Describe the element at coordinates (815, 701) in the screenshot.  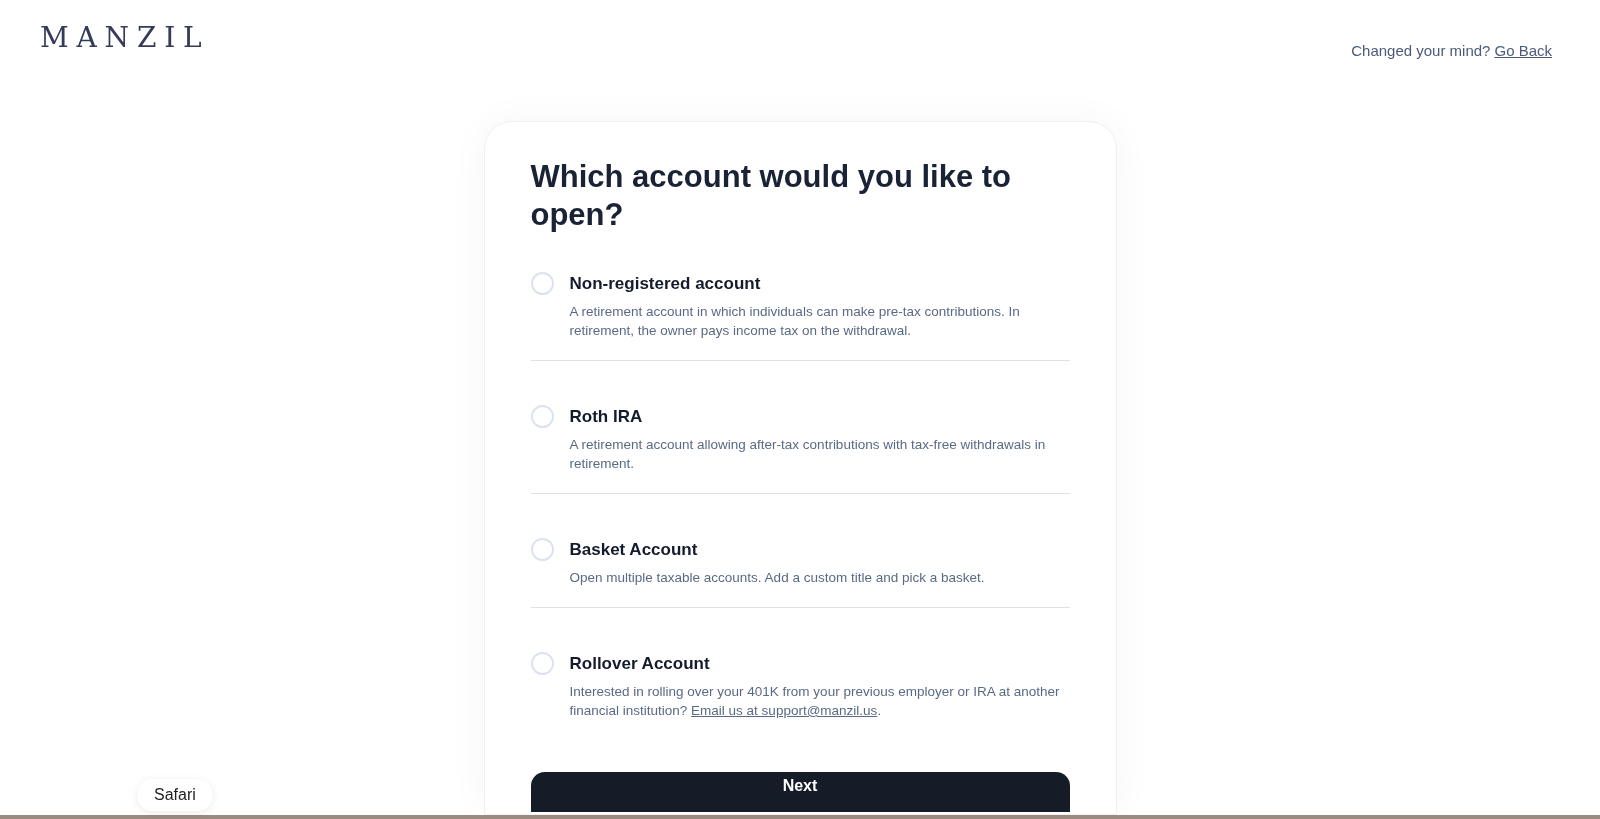
I see `option-description: Interested in rolling over your 401K from your previous employer or IRA at another financial institution? Email us at support@manzil.us.` at that location.